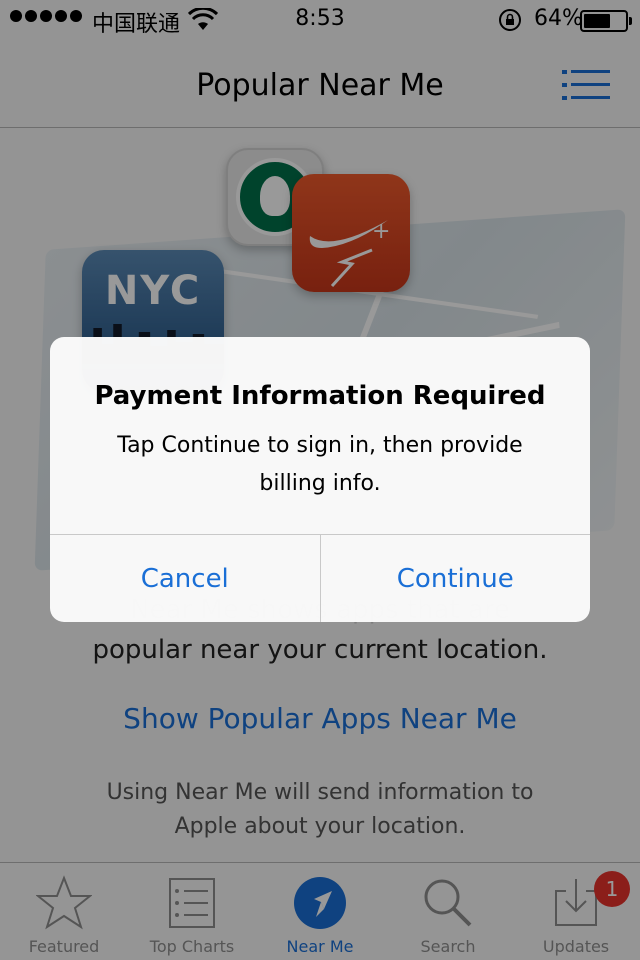 Image resolution: width=640 pixels, height=960 pixels. I want to click on continue-button: Continue, so click(455, 578).